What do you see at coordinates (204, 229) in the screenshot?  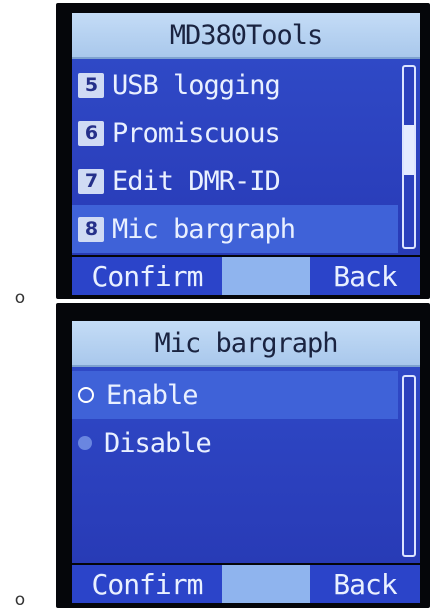 I see `menu-item-label: Mic bargraph` at bounding box center [204, 229].